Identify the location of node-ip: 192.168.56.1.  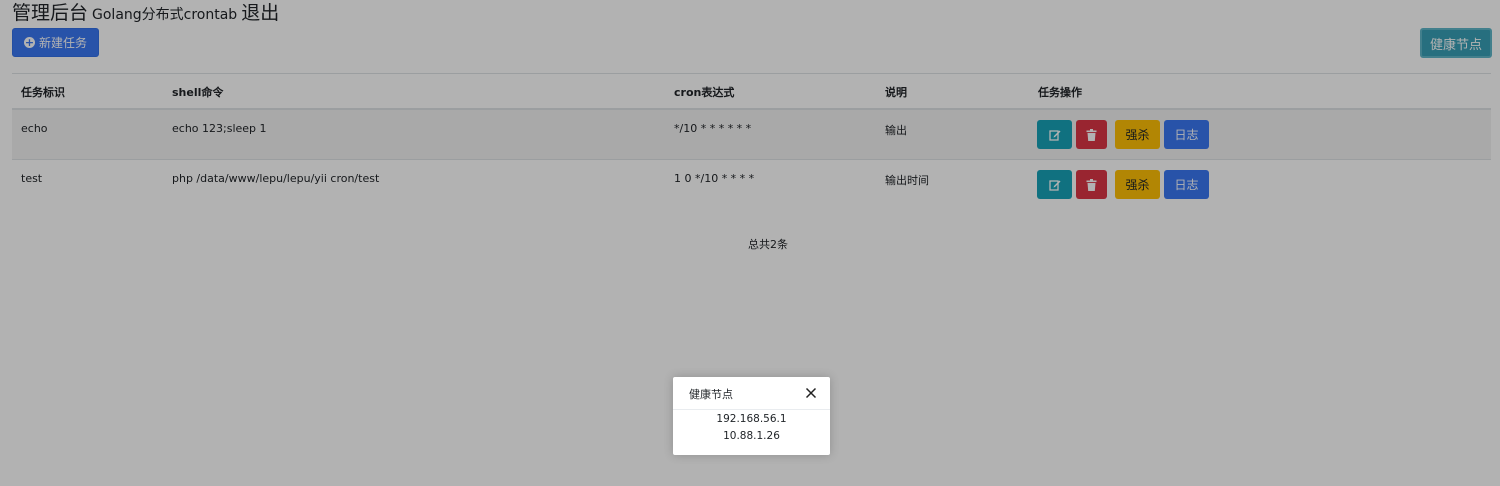
(751, 419).